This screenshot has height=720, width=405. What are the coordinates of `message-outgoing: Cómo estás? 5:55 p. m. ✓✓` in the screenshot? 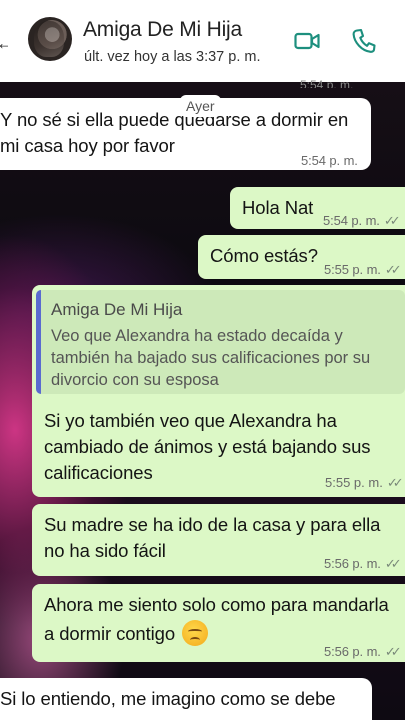 It's located at (301, 257).